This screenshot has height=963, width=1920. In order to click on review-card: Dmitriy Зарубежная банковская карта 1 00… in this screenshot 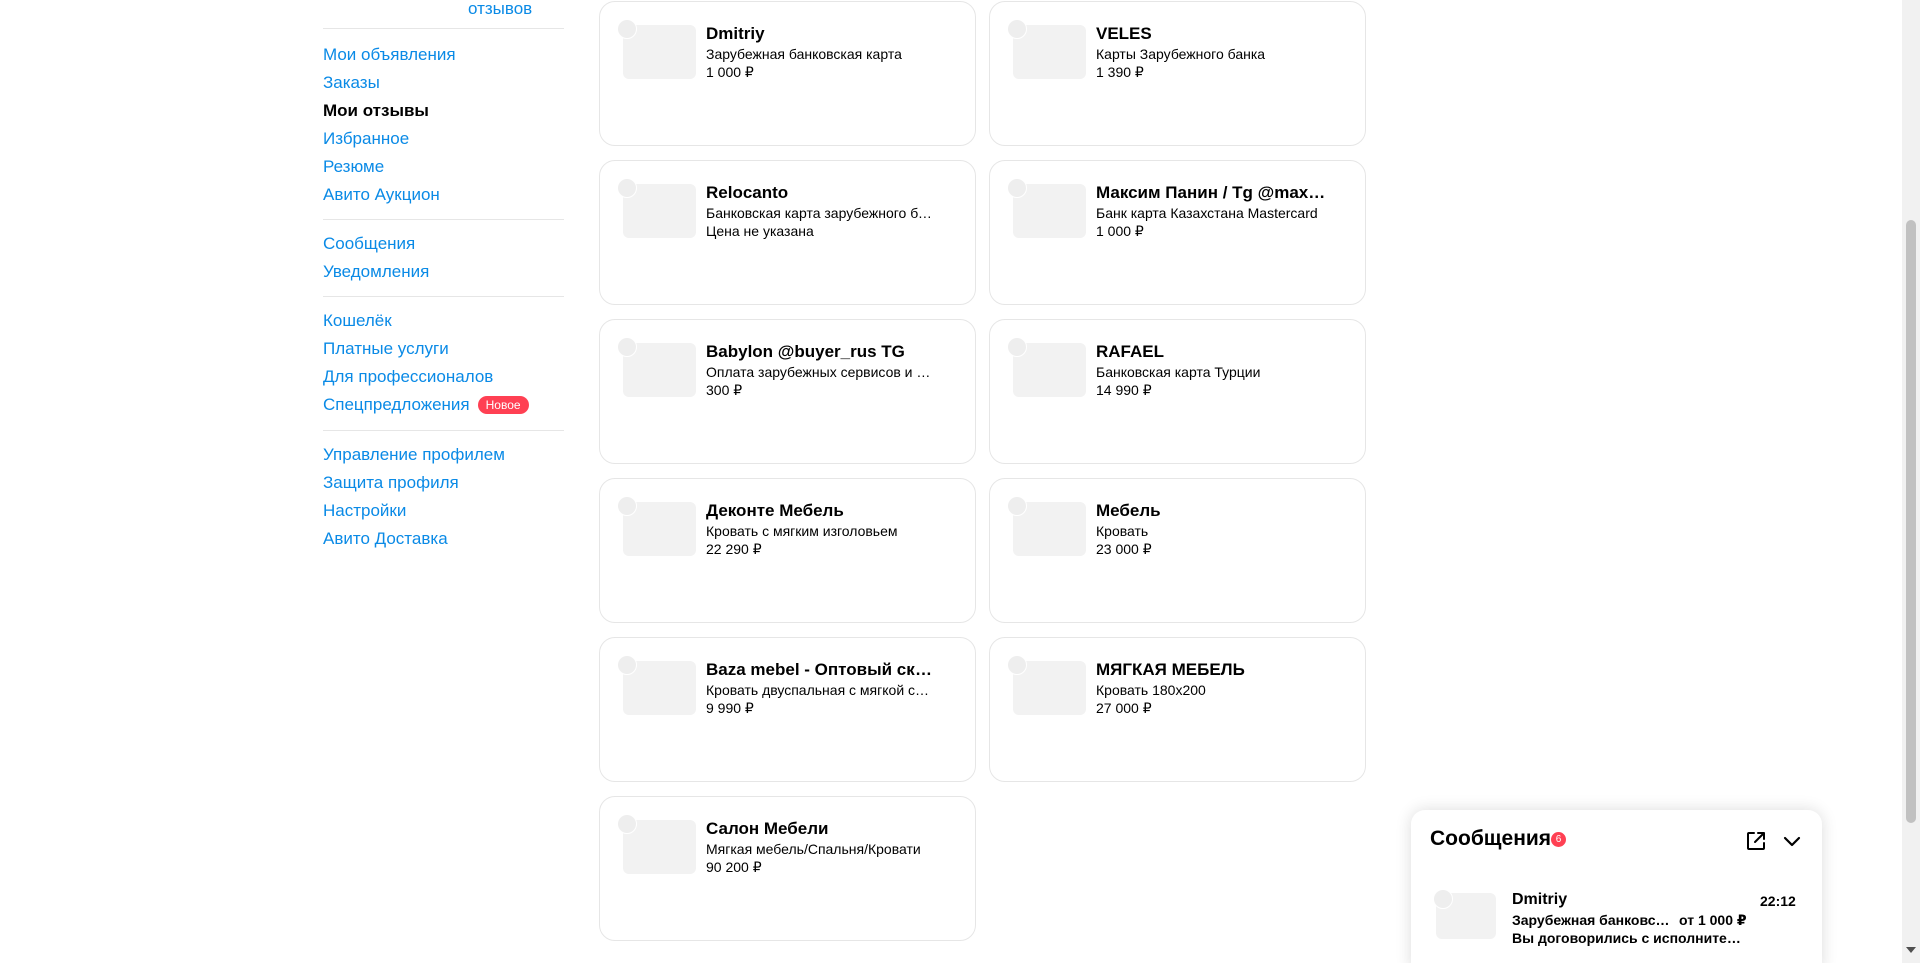, I will do `click(787, 73)`.